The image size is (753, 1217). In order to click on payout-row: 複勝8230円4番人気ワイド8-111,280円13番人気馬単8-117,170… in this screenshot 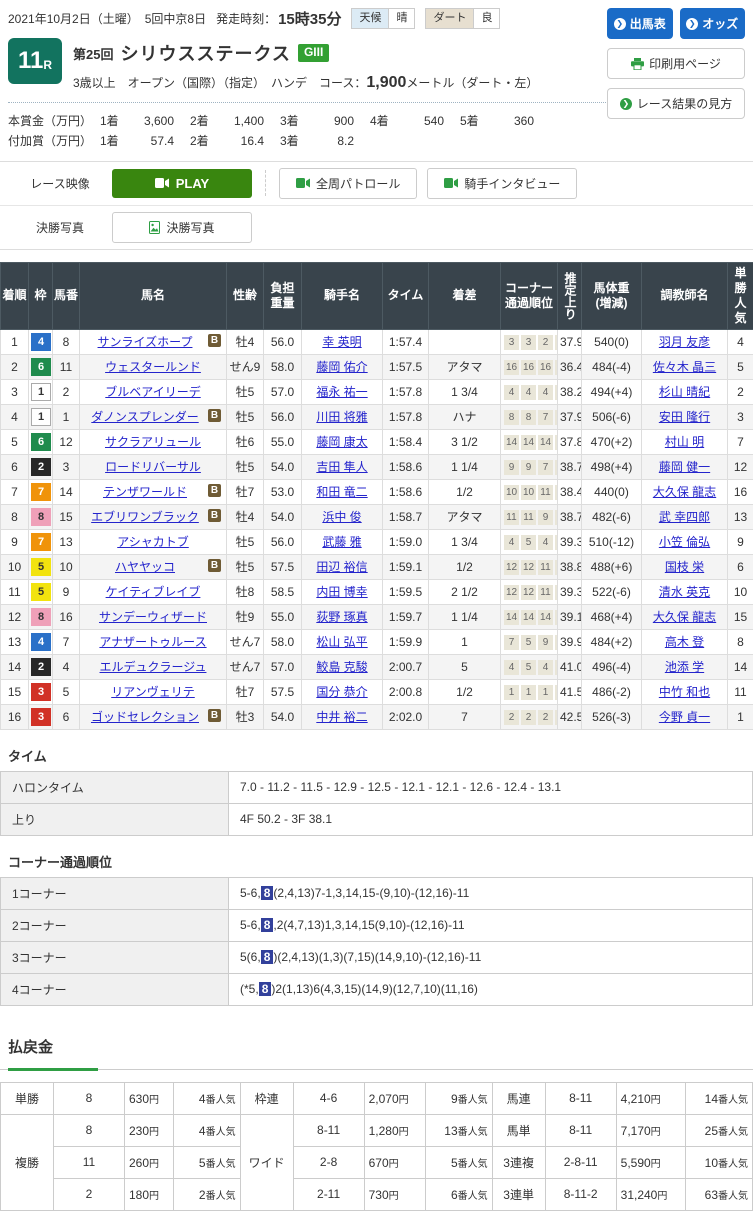, I will do `click(377, 1130)`.